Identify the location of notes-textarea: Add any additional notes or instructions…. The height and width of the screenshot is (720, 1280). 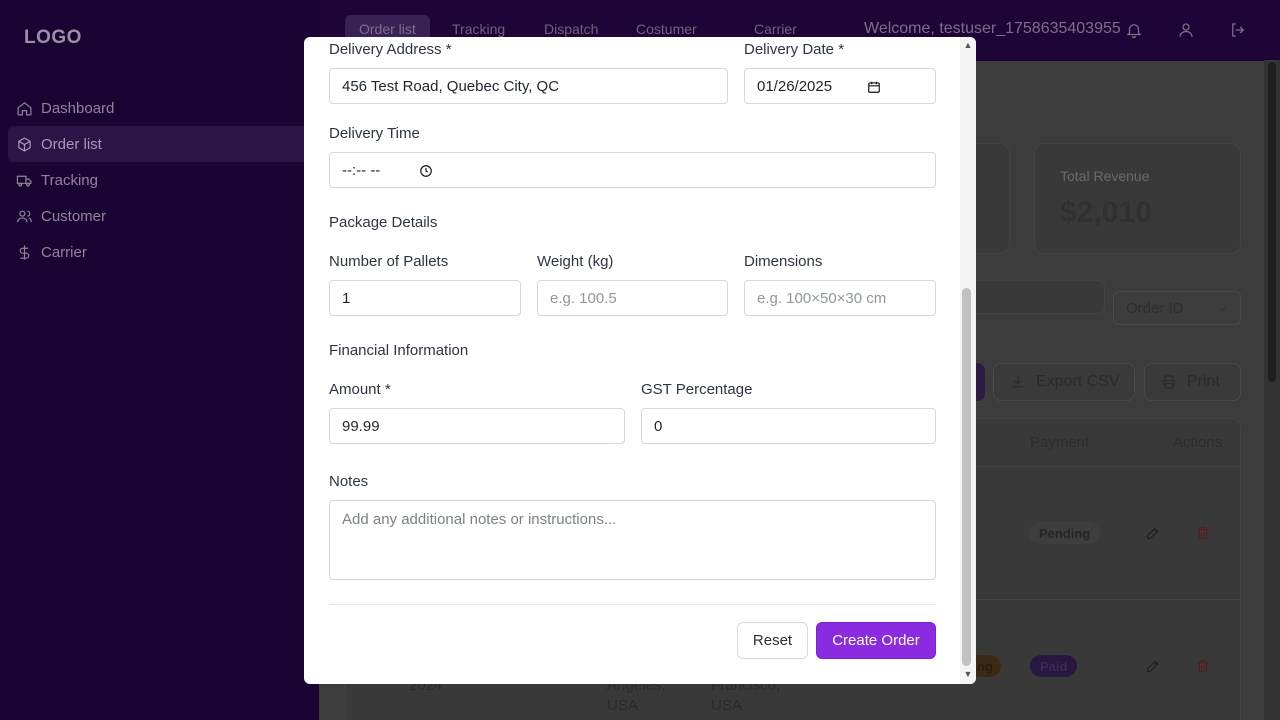
(632, 540).